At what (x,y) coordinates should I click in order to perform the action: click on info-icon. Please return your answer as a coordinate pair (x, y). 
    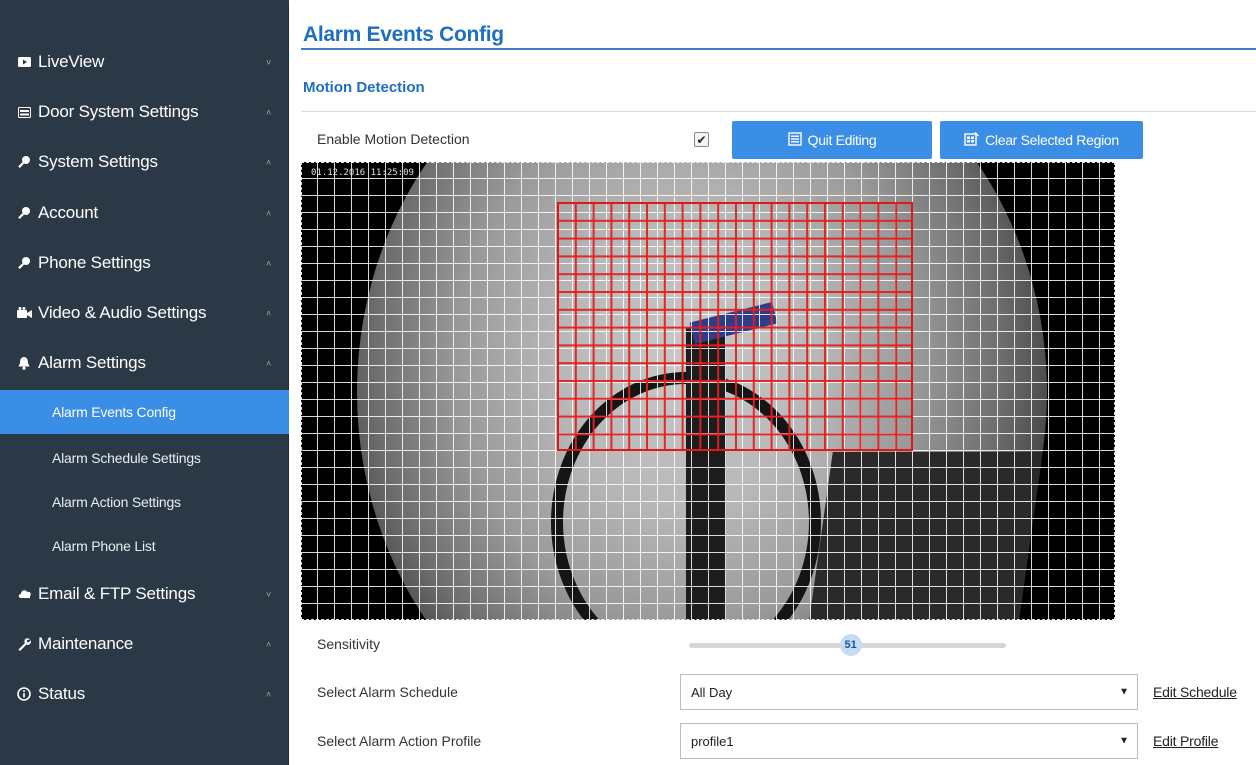
    Looking at the image, I should click on (24, 694).